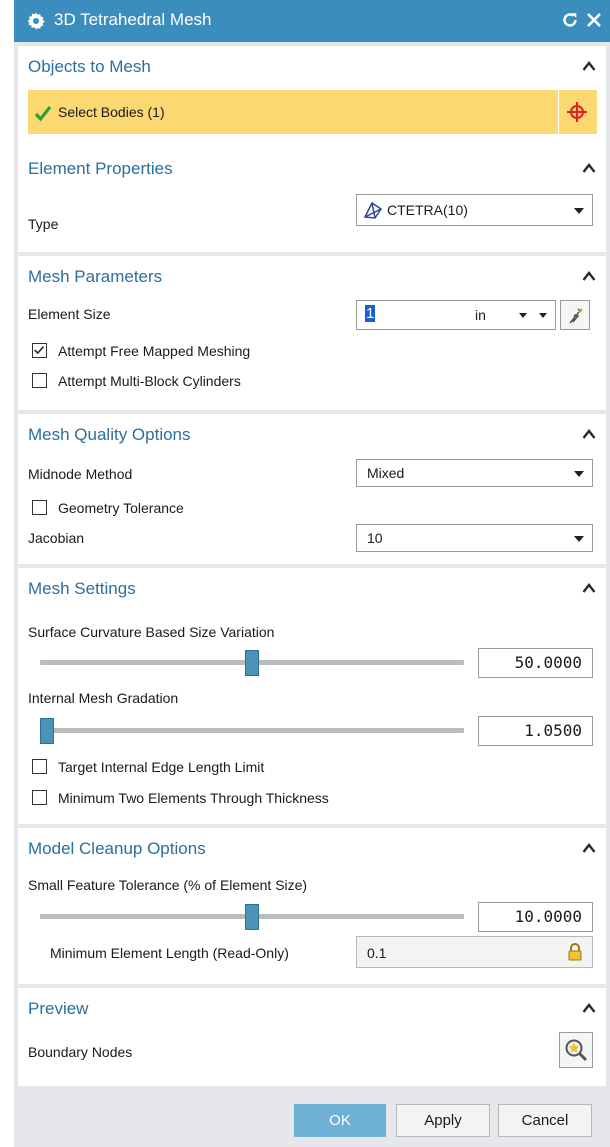 This screenshot has width=610, height=1147. Describe the element at coordinates (56, 538) in the screenshot. I see `jacobian-label: Jacobian` at that location.